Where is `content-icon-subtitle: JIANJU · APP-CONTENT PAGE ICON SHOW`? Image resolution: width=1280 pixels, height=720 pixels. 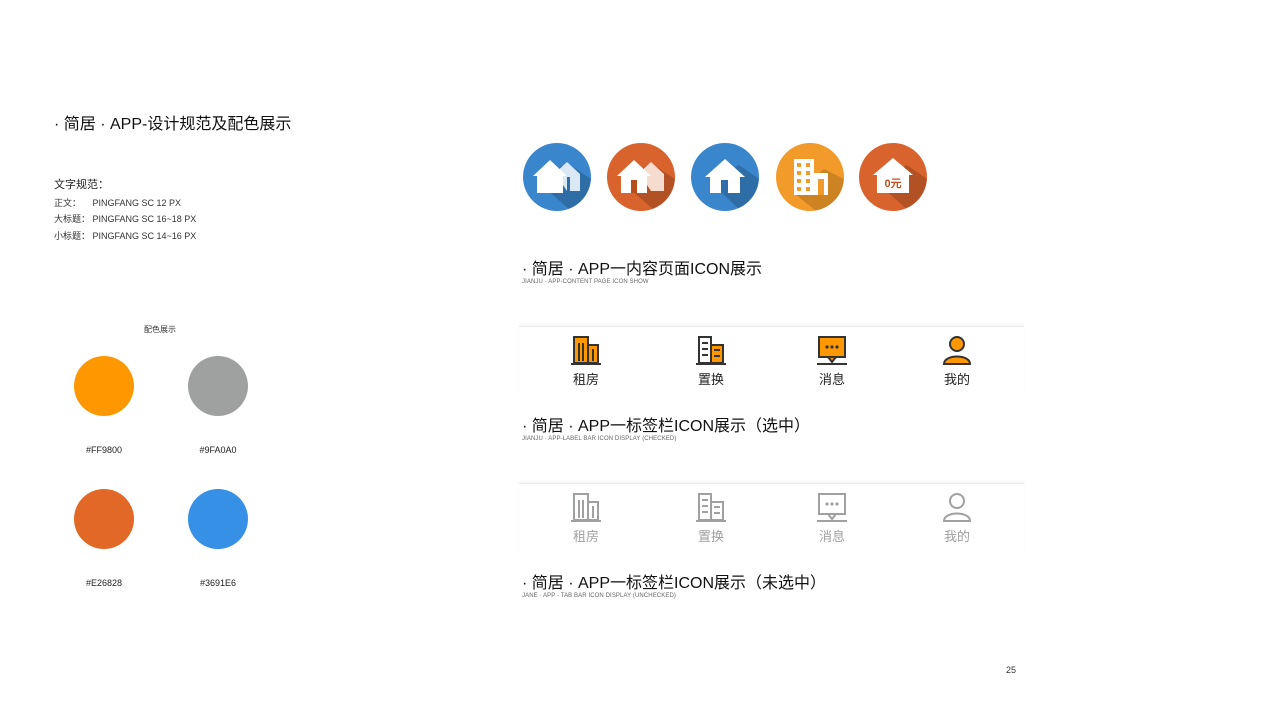 content-icon-subtitle: JIANJU · APP-CONTENT PAGE ICON SHOW is located at coordinates (585, 282).